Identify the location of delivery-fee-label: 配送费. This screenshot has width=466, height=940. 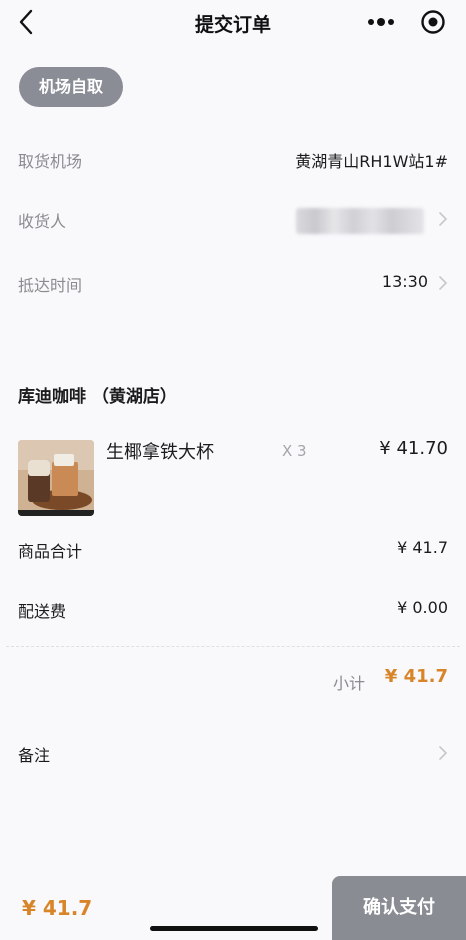
(42, 611).